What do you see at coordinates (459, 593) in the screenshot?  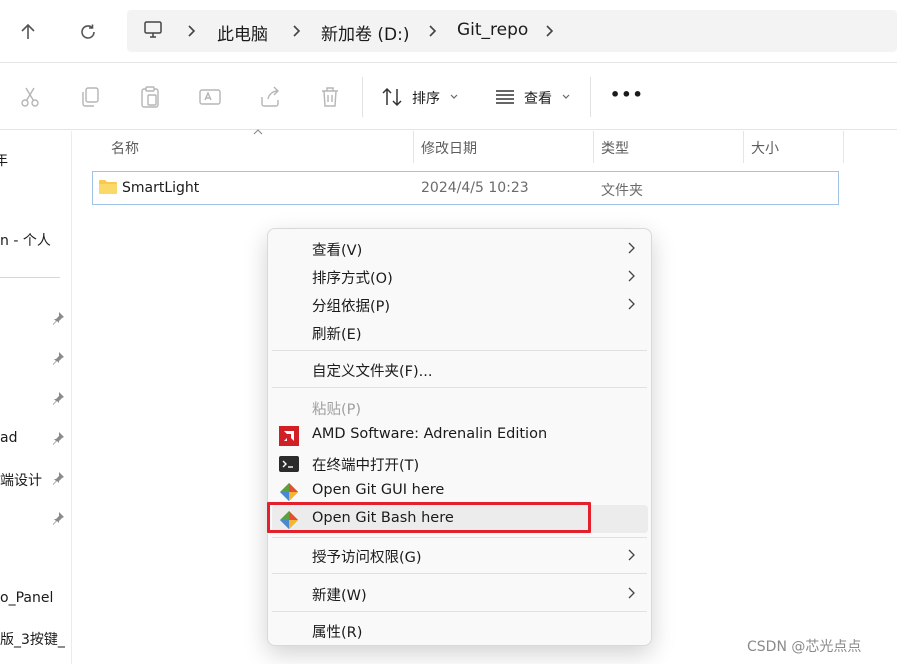 I see `menu-item-new: 新建(W)` at bounding box center [459, 593].